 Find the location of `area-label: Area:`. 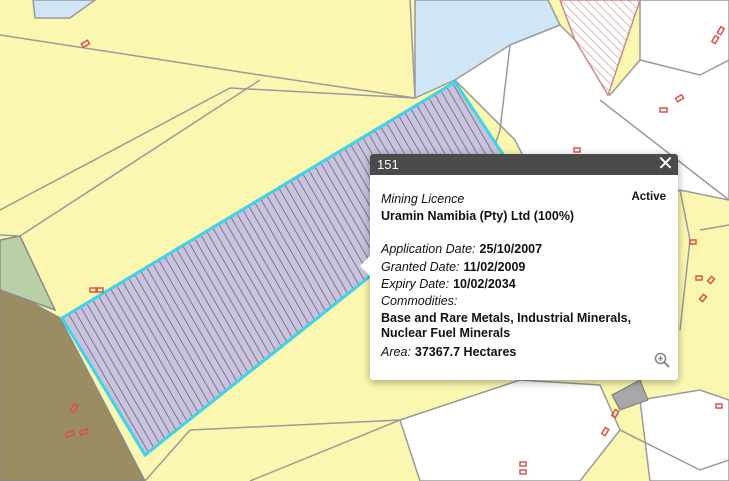

area-label: Area: is located at coordinates (396, 352).